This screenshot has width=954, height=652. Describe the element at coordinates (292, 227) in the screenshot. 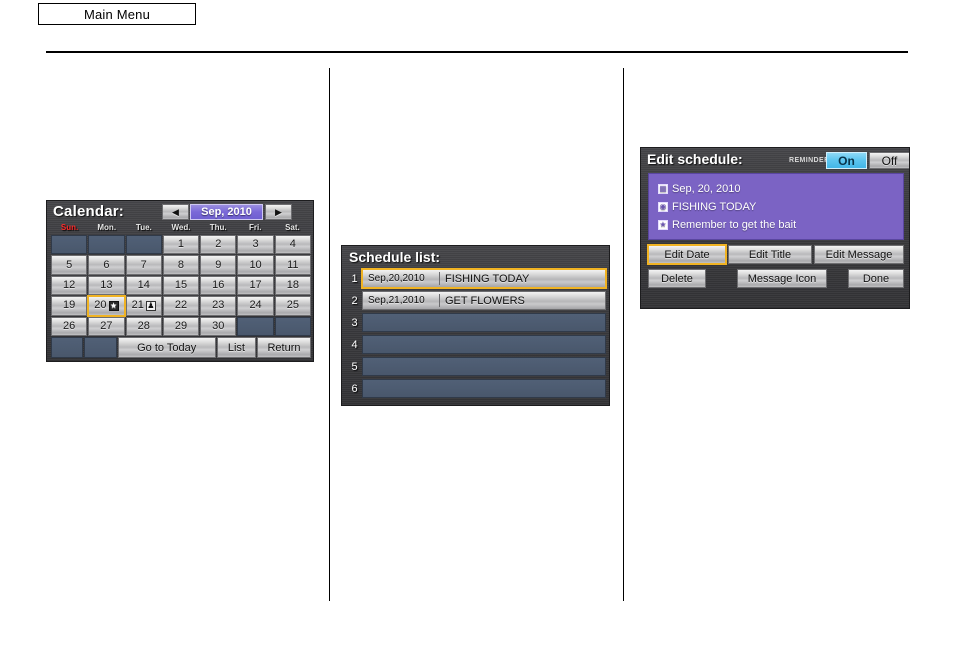

I see `calendar-weekday-sat: Sat.` at that location.